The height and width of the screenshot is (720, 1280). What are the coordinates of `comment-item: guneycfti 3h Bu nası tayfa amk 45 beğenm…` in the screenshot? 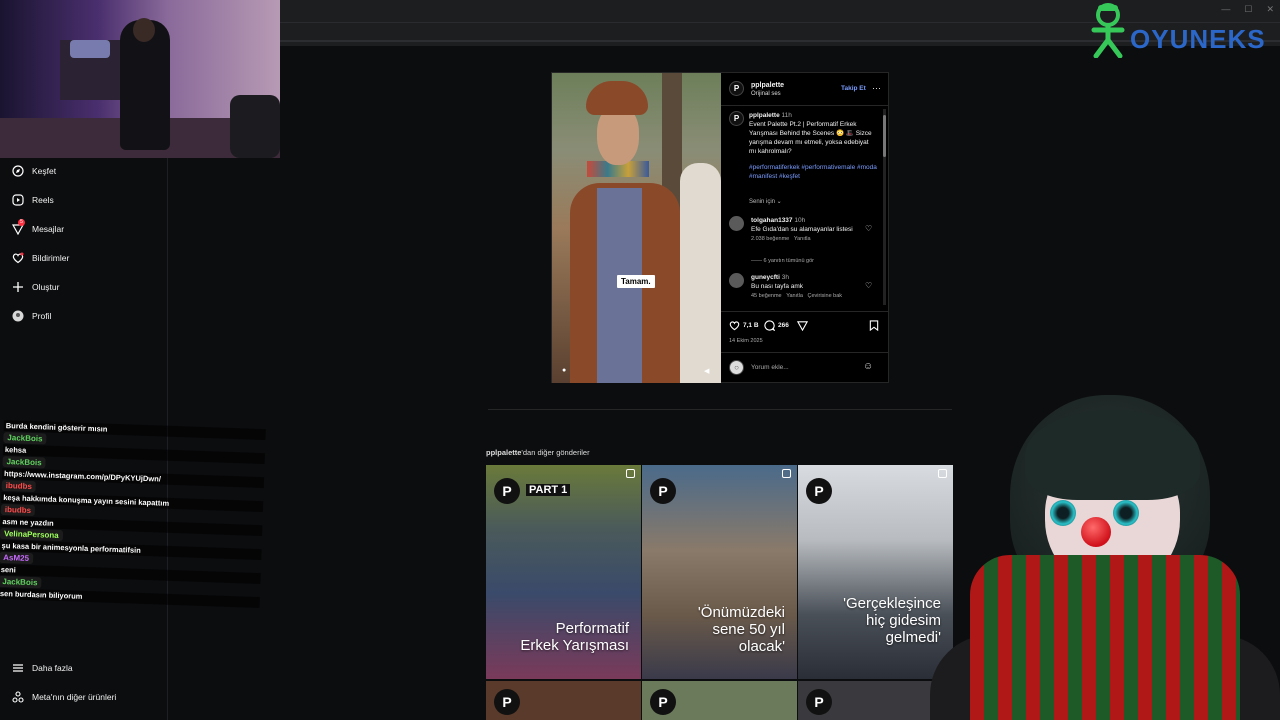 It's located at (804, 290).